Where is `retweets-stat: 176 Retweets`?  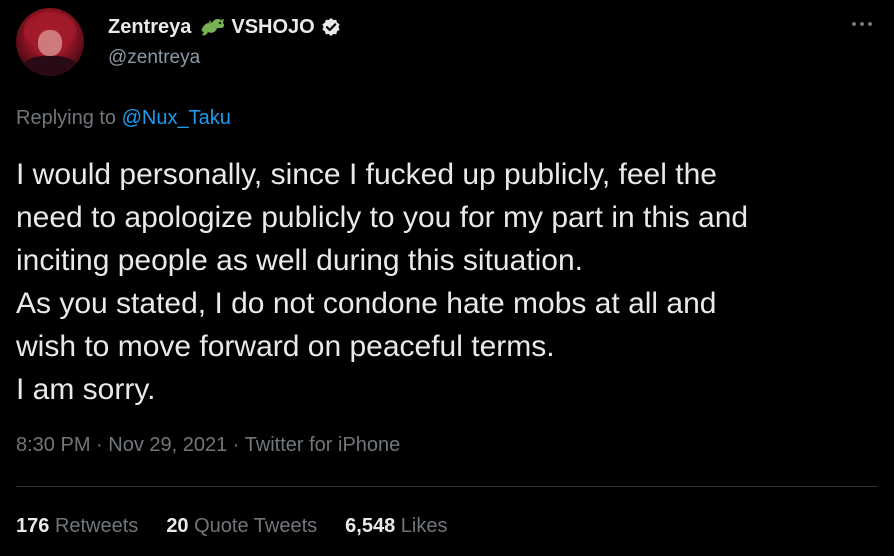
retweets-stat: 176 Retweets is located at coordinates (77, 526).